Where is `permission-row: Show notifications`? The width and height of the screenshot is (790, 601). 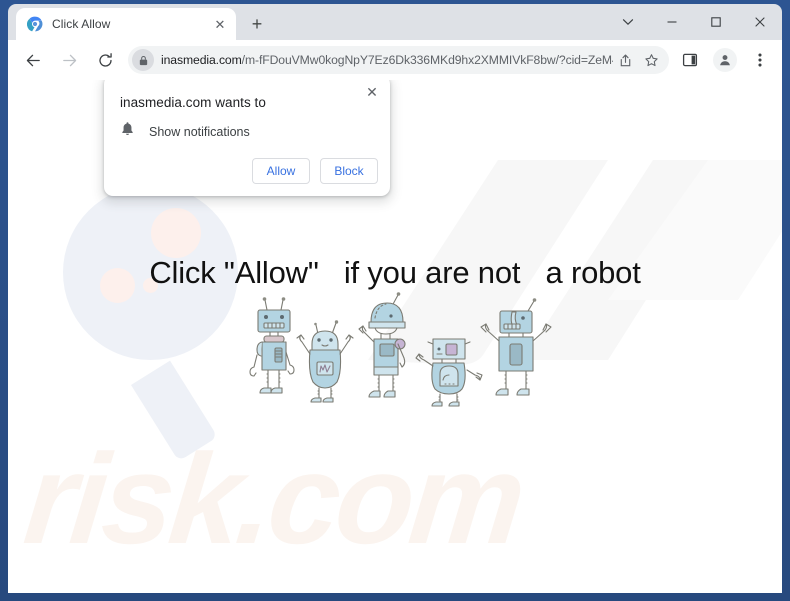 permission-row: Show notifications is located at coordinates (185, 131).